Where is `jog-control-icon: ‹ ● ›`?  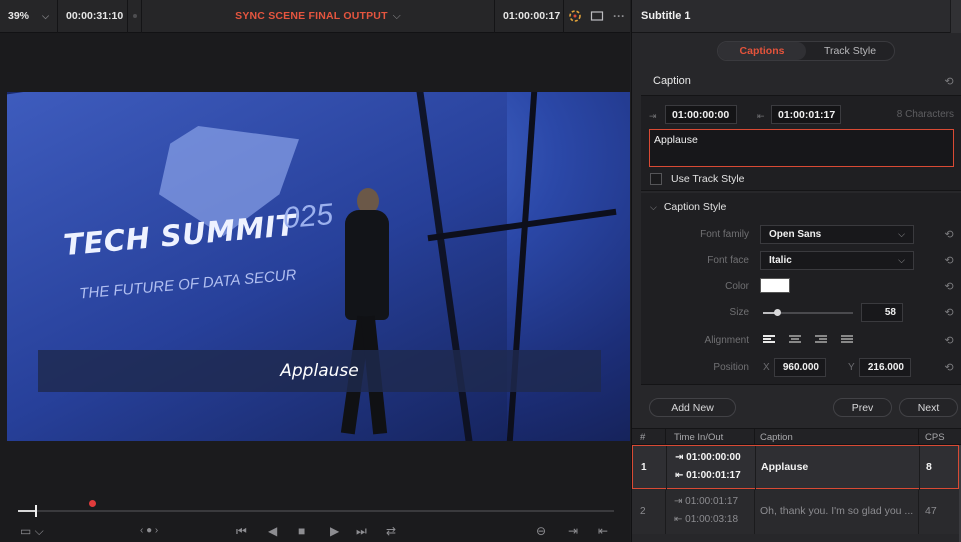 jog-control-icon: ‹ ● › is located at coordinates (149, 531).